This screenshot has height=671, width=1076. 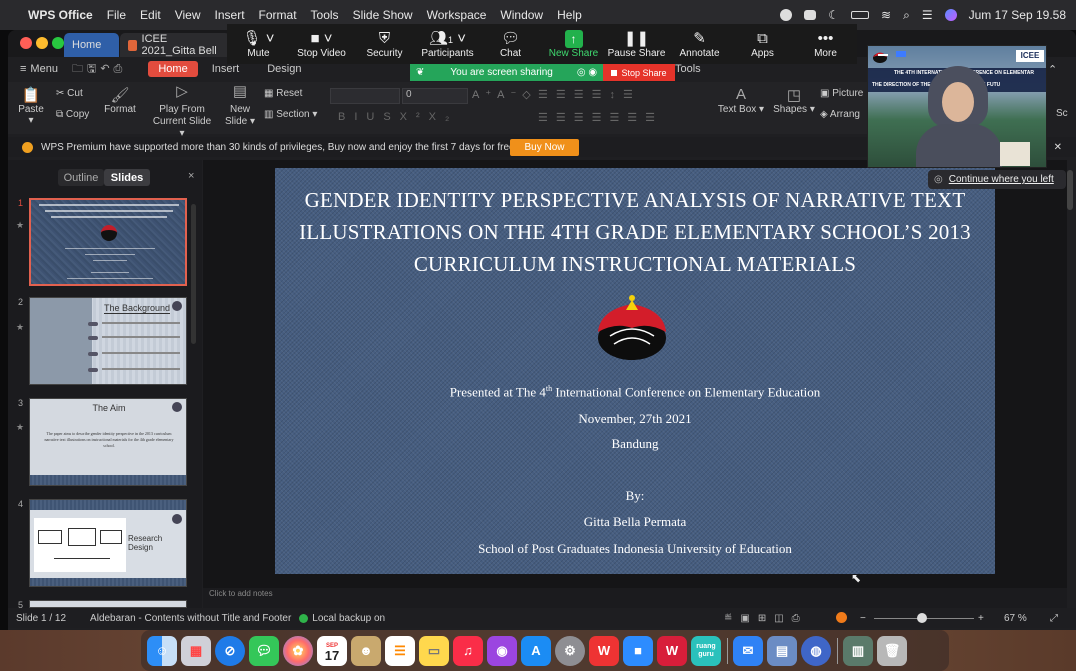 I want to click on photos-icon: ✿, so click(x=298, y=650).